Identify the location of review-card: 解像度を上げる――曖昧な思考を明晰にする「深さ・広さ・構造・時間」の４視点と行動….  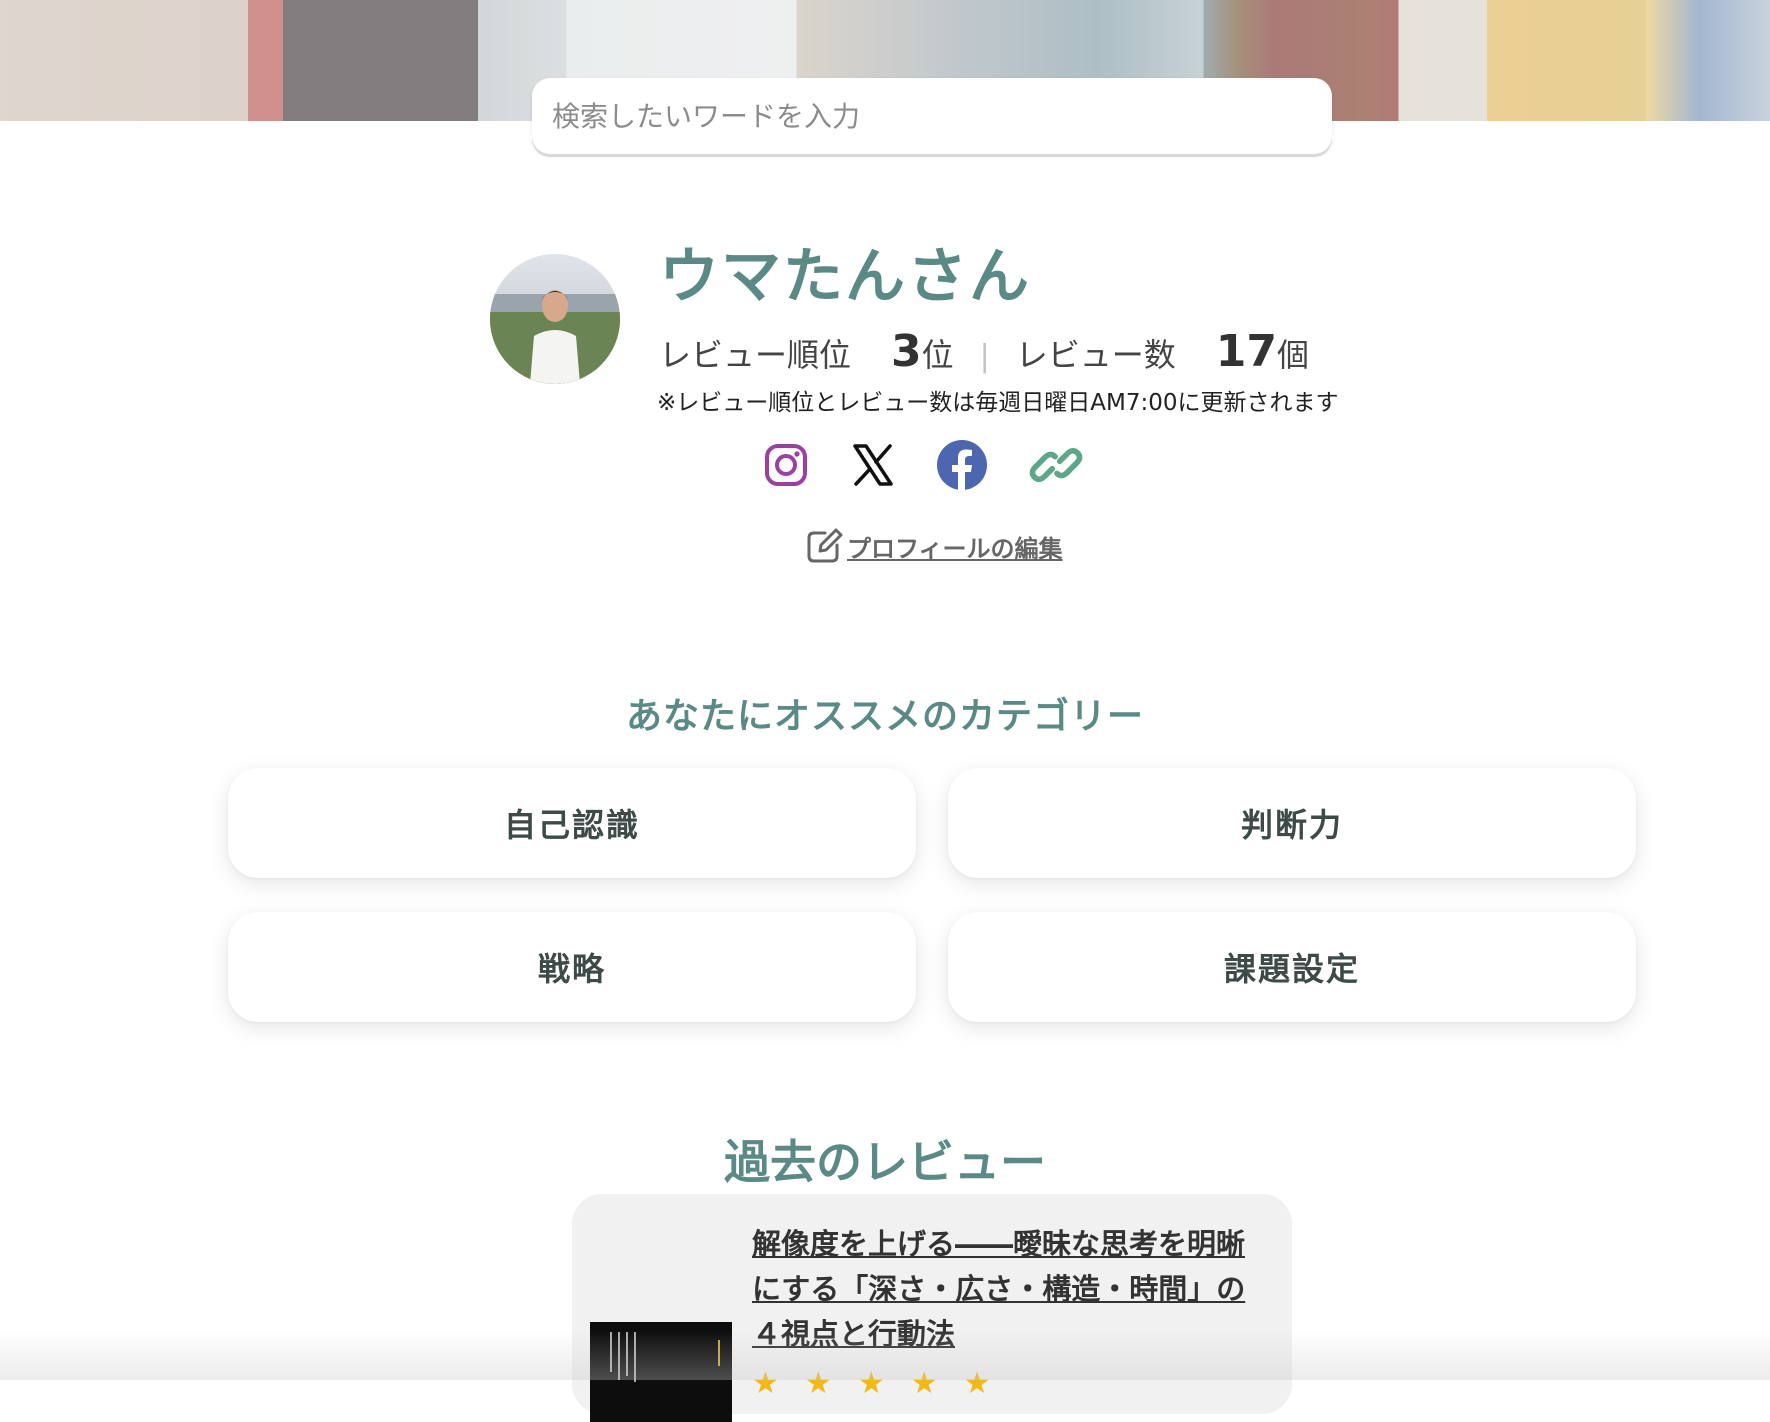
(932, 1308).